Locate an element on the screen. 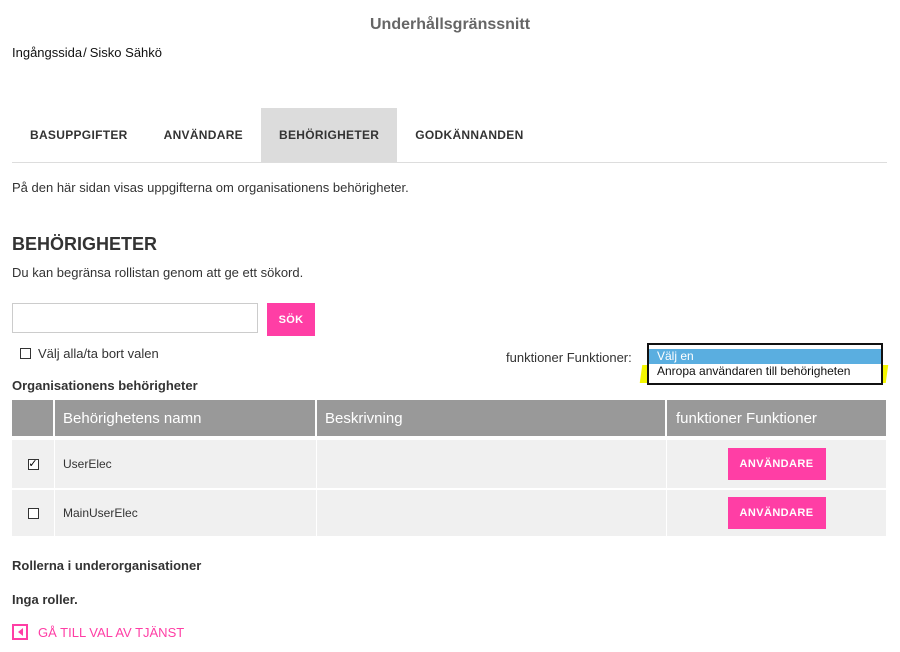 The width and height of the screenshot is (900, 652). section-heading: BEHÖRIGHETER is located at coordinates (85, 244).